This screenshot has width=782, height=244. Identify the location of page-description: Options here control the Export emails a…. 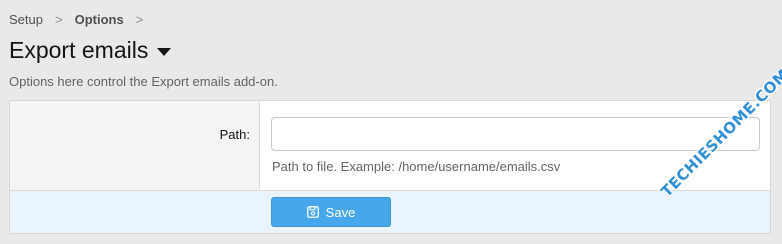
(143, 81).